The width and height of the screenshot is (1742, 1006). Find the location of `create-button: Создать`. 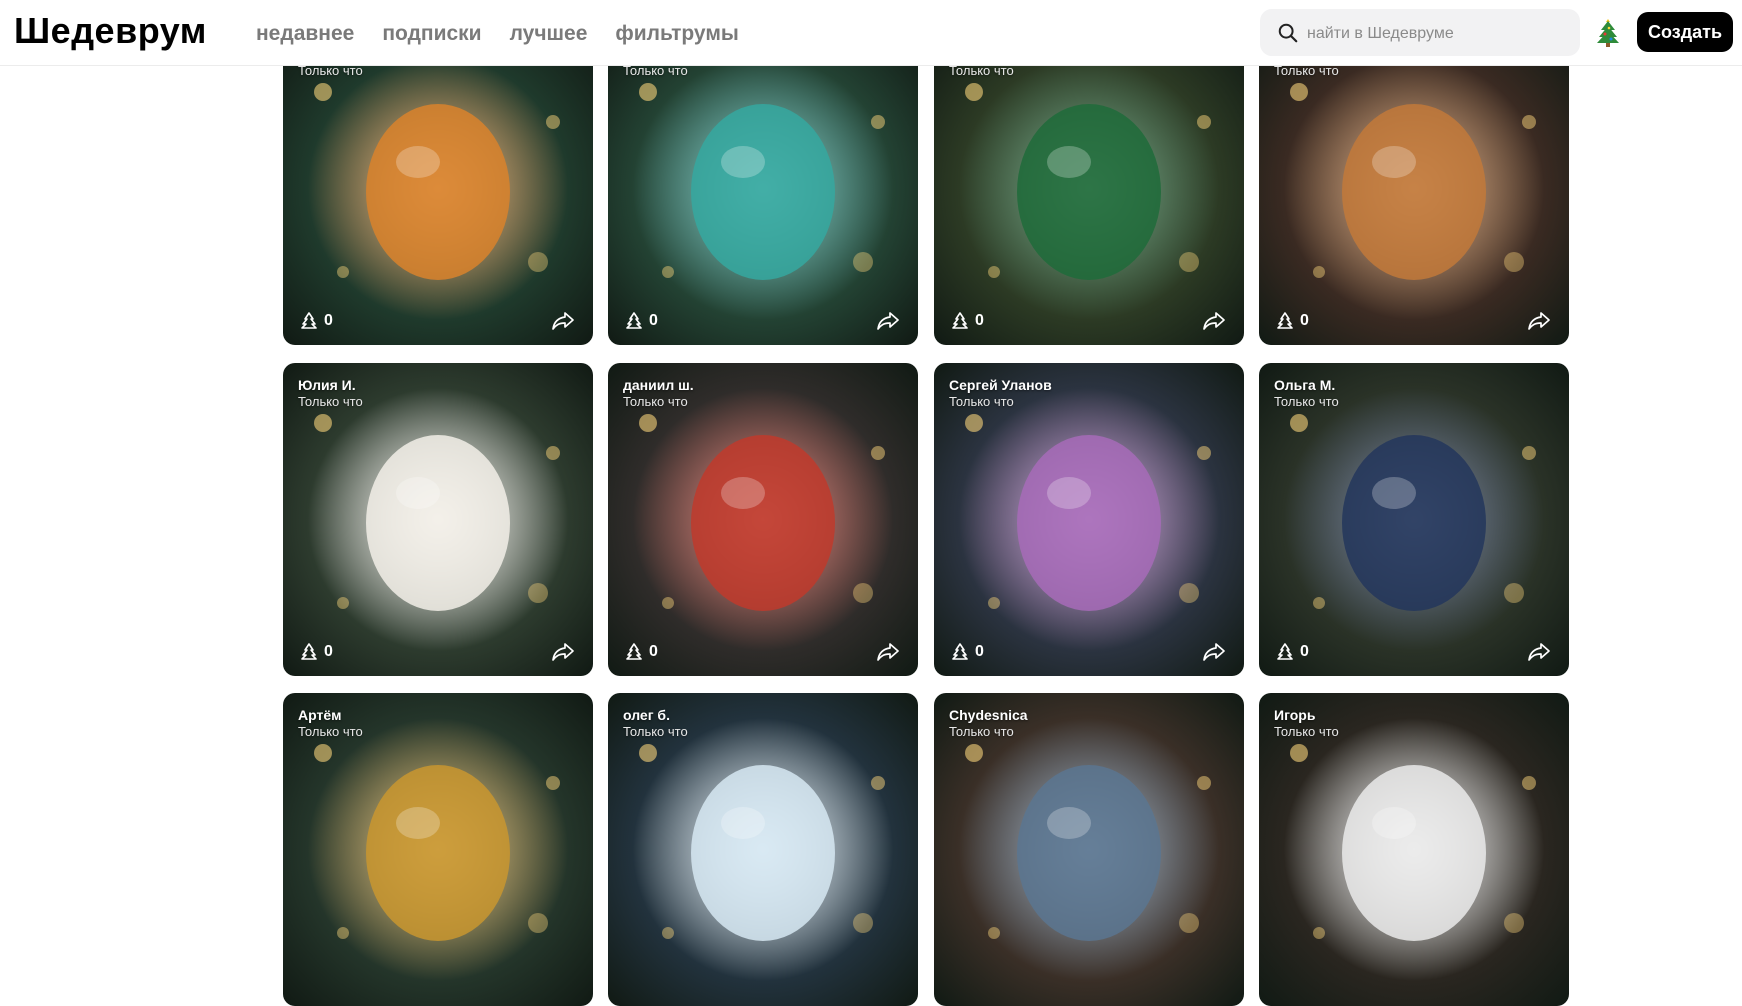

create-button: Создать is located at coordinates (1685, 32).